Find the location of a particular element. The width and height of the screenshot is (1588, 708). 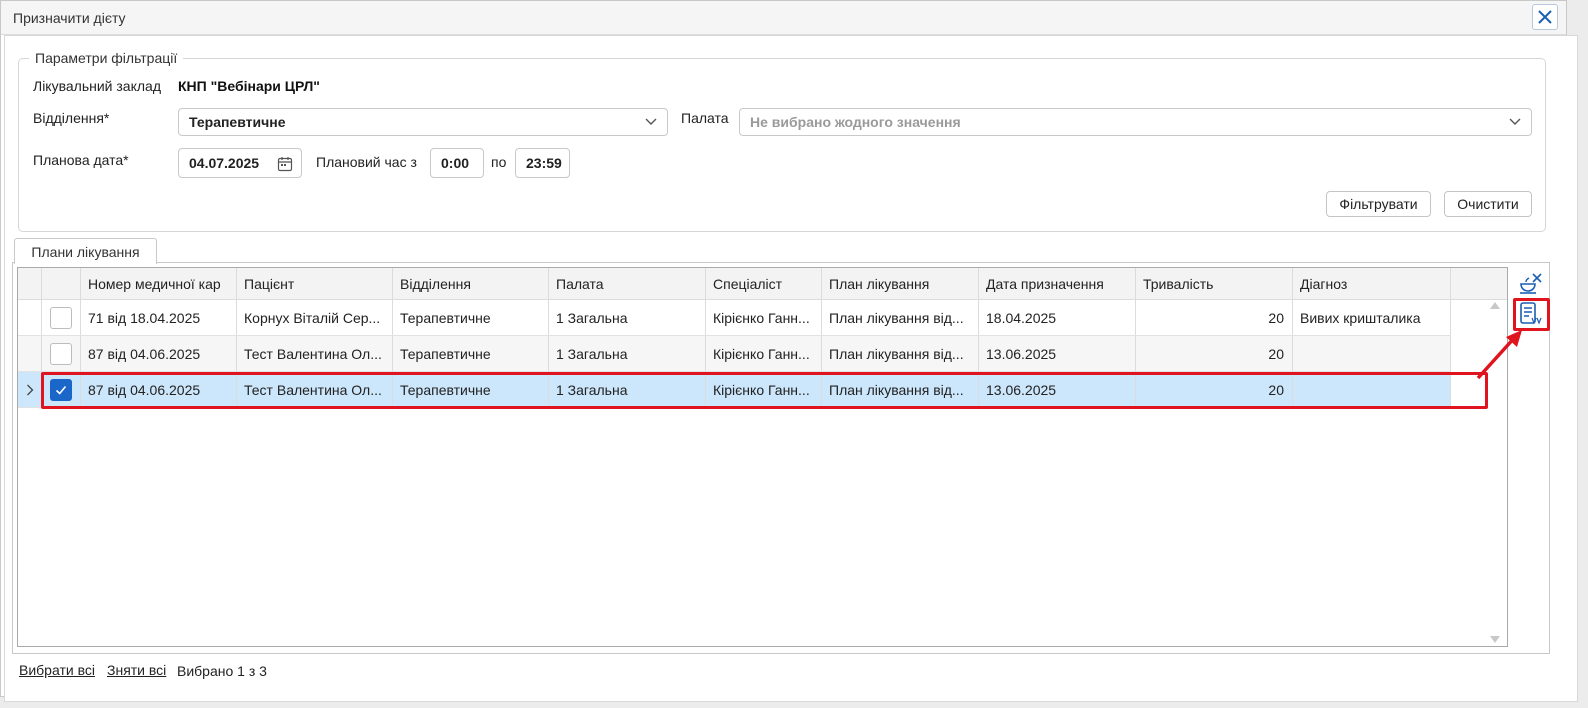

column-header-card: Номер медичної кар is located at coordinates (159, 283).